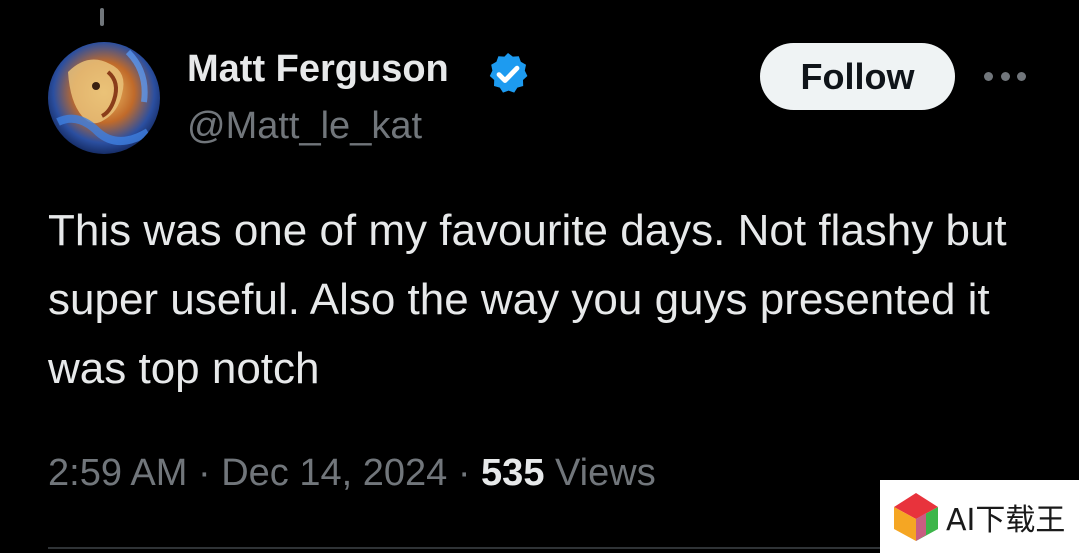  What do you see at coordinates (1006, 520) in the screenshot?
I see `watermark-text: AI下载王` at bounding box center [1006, 520].